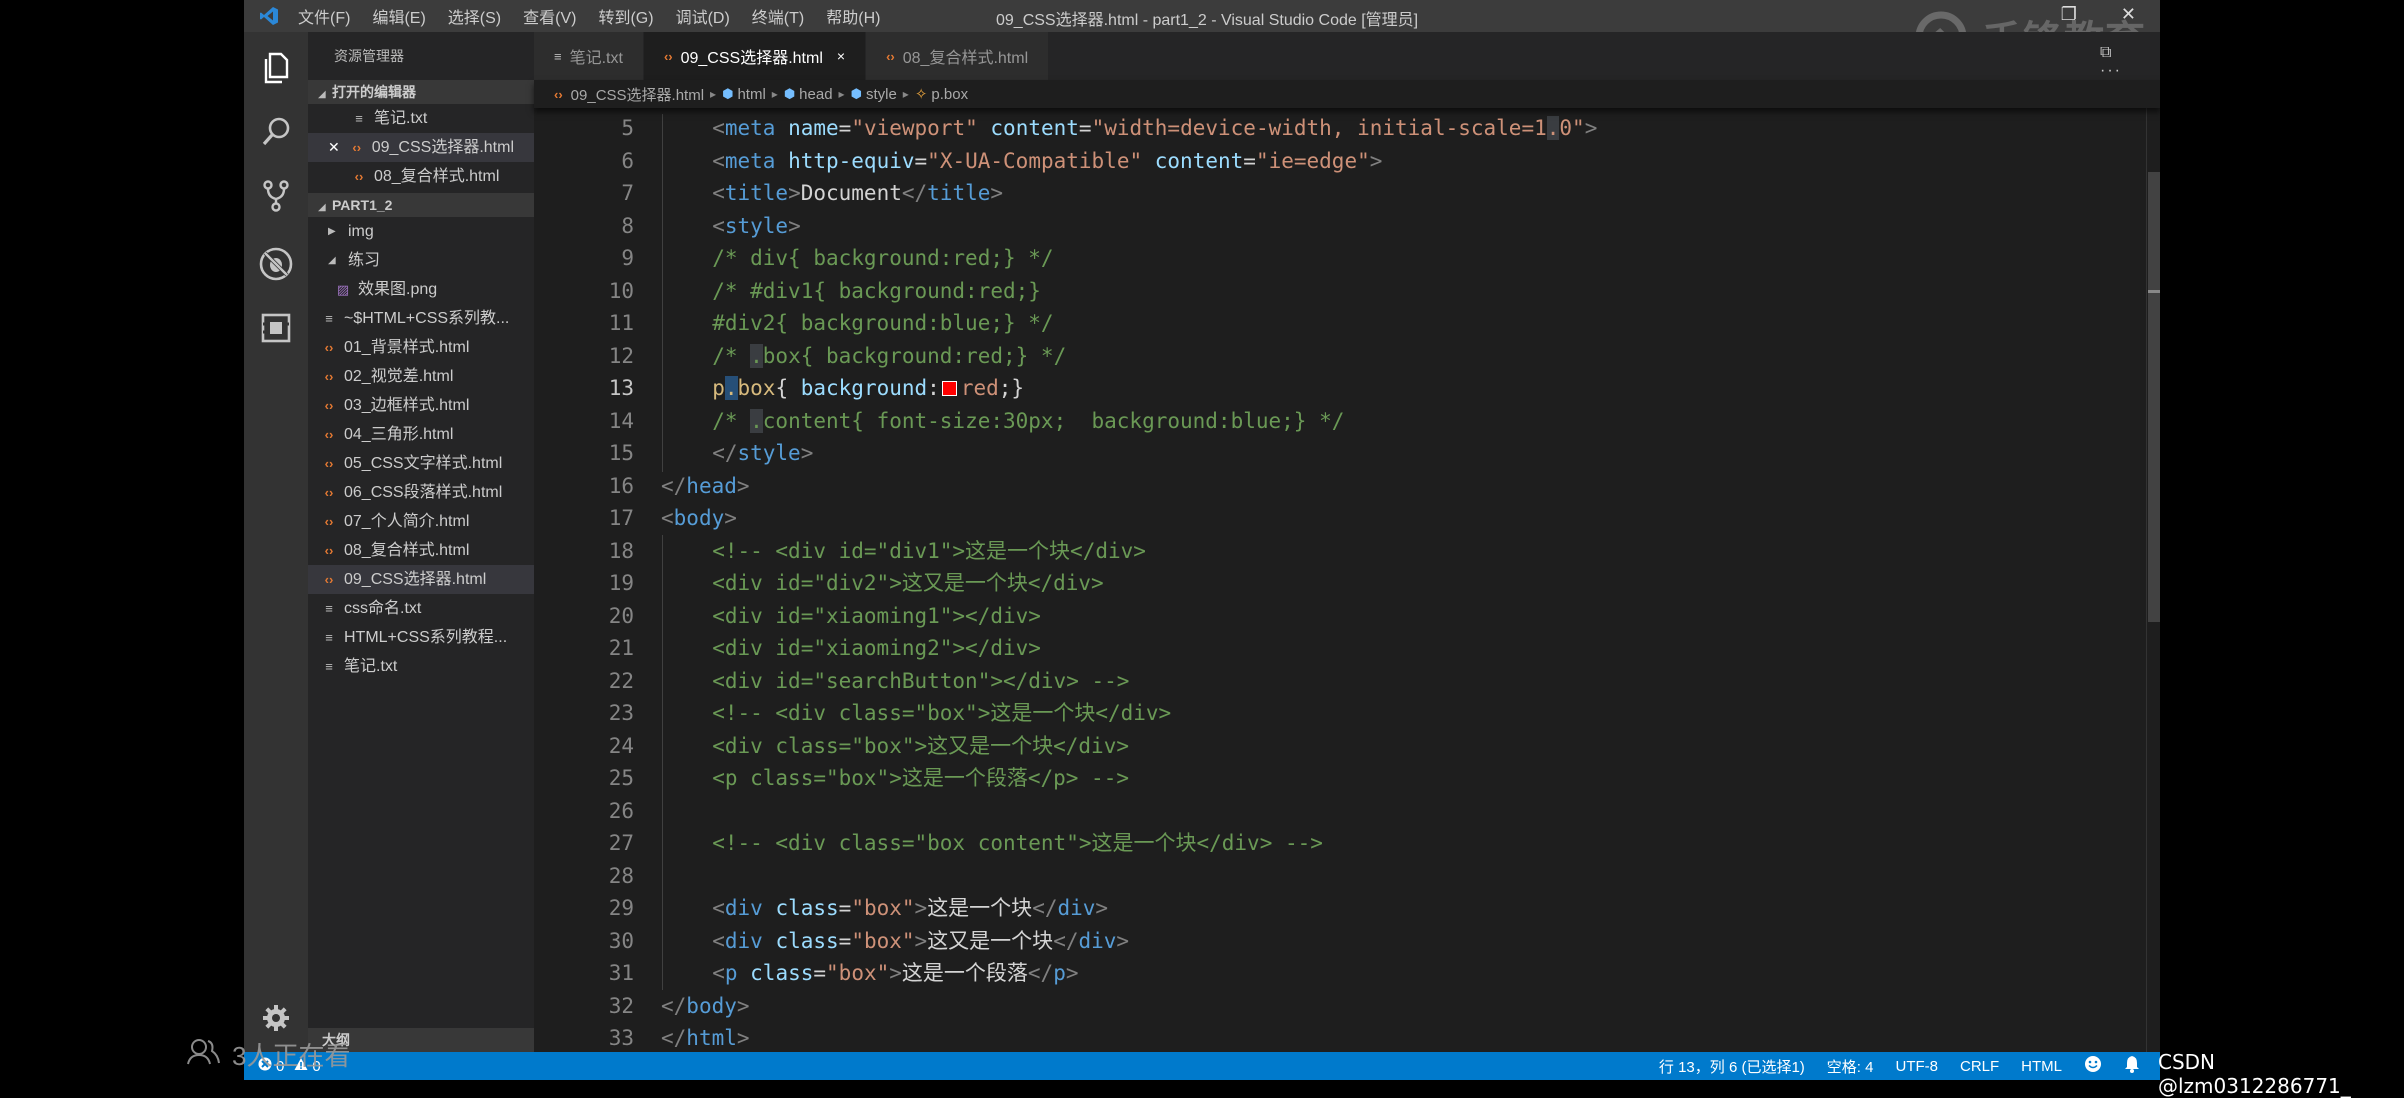 This screenshot has width=2404, height=1098. I want to click on file-item: ‹› 07_个人简介.html, so click(421, 521).